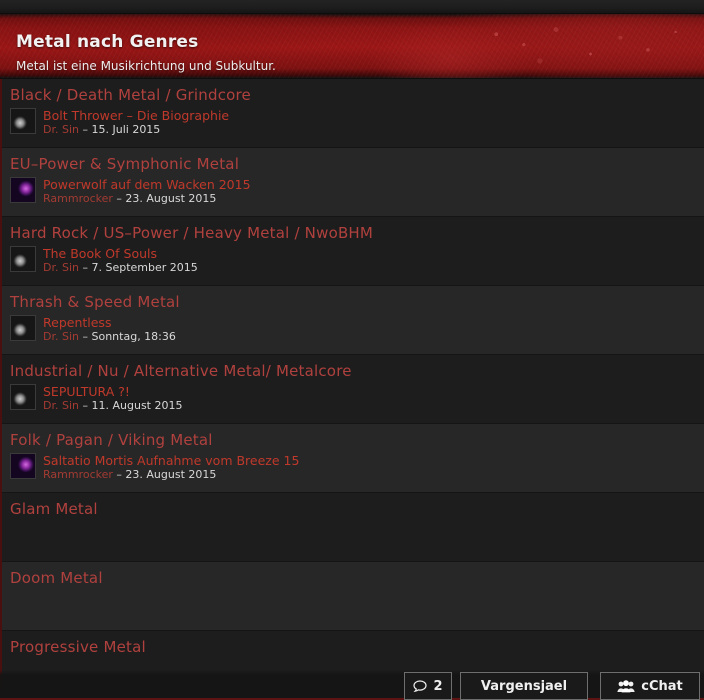 This screenshot has height=700, width=704. Describe the element at coordinates (353, 596) in the screenshot. I see `category-row: Doom Metal` at that location.